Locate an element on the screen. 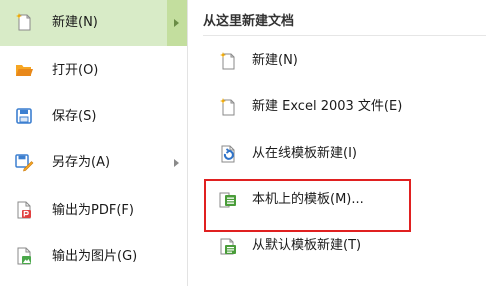 Image resolution: width=486 pixels, height=286 pixels. submenu-item-online-template-label: 从在线模板新建(I) is located at coordinates (304, 153).